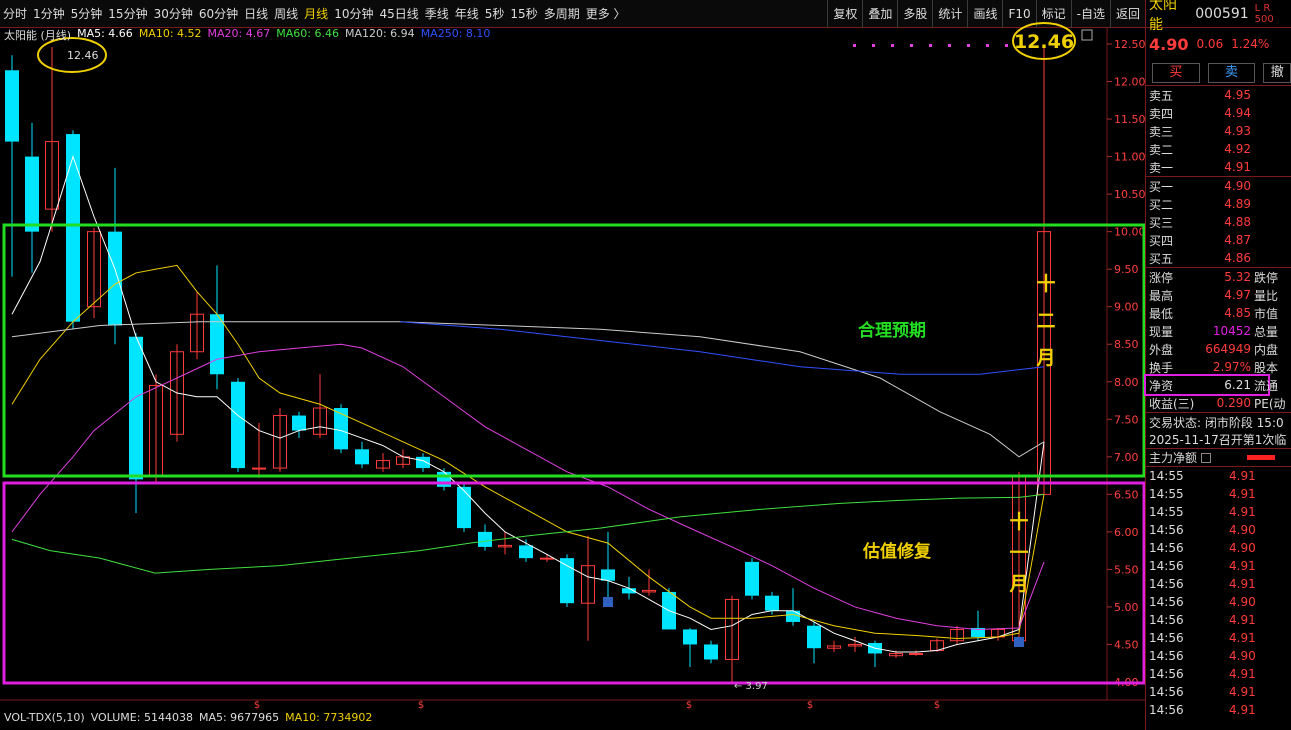 The image size is (1291, 730). Describe the element at coordinates (1218, 95) in the screenshot. I see `sells-row: 卖五 4.95` at that location.